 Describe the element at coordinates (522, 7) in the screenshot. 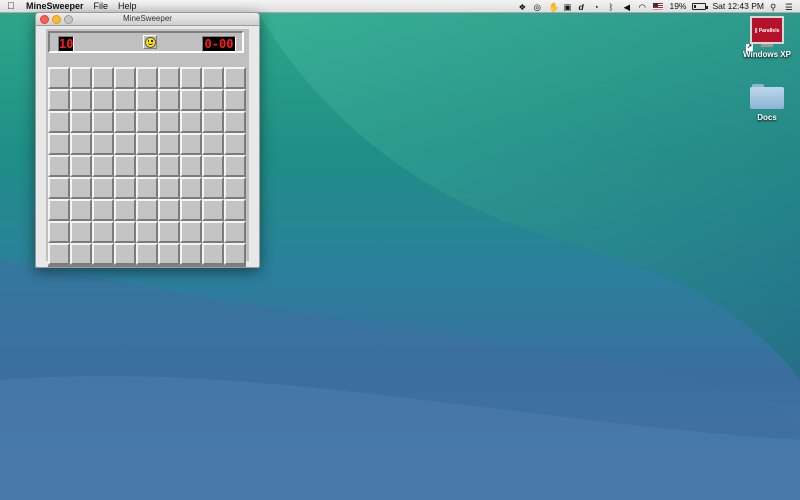

I see `dropbox-icon: ❖` at that location.